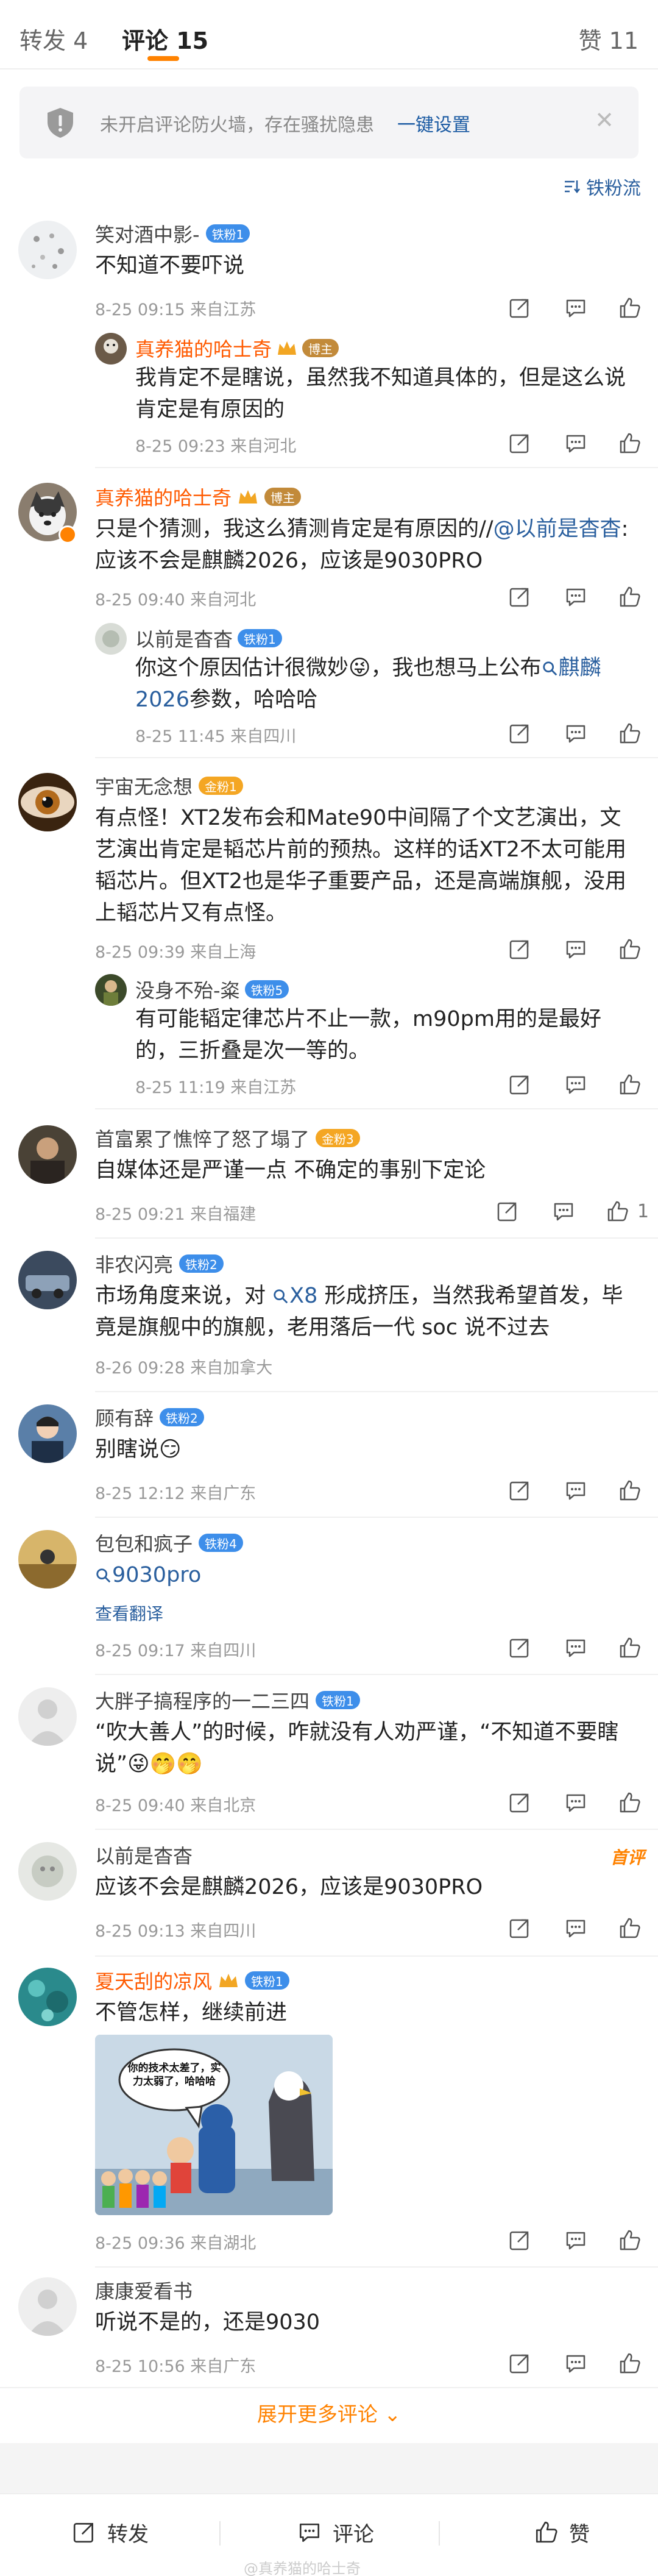 The width and height of the screenshot is (658, 2576). Describe the element at coordinates (237, 125) in the screenshot. I see `notice-text: 未开启评论防火墙，存在骚扰隐患` at that location.